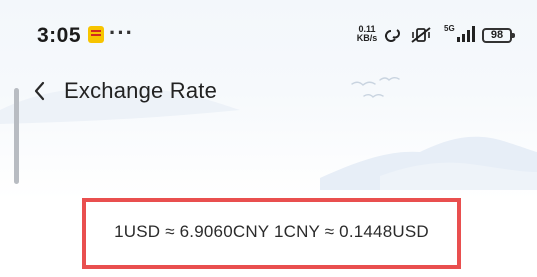 This screenshot has height=277, width=537. Describe the element at coordinates (367, 38) in the screenshot. I see `network-speed-unit: KB/s` at that location.